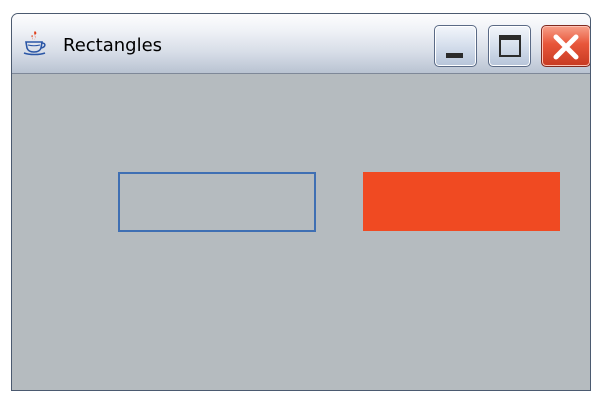  Describe the element at coordinates (454, 55) in the screenshot. I see `minimize-icon` at that location.